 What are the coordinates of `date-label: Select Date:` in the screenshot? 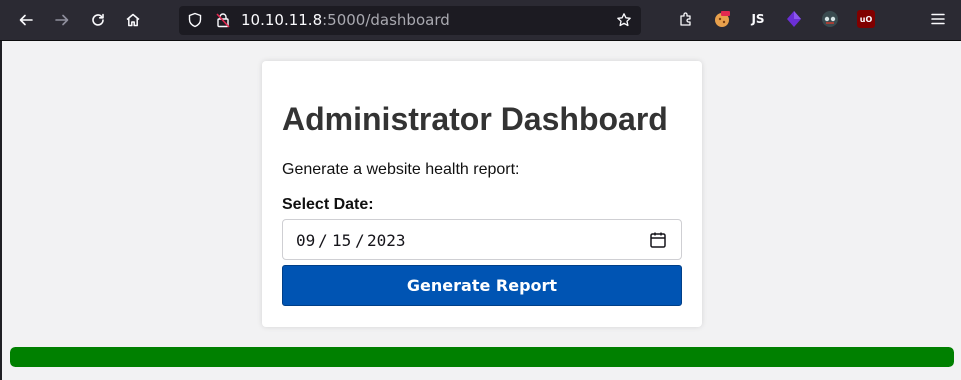 It's located at (328, 204).